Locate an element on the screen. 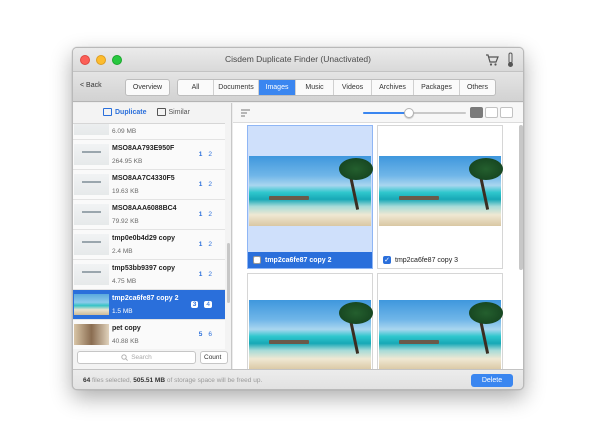 Image resolution: width=596 pixels, height=447 pixels. list-item-selected: tmp2ca6fe87 copy 2 1.5 MB 34 is located at coordinates (149, 305).